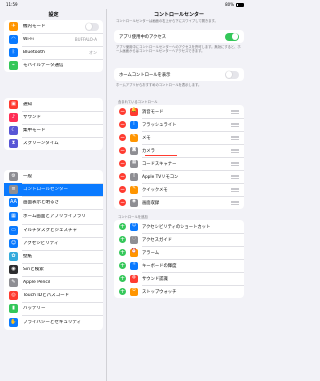 This screenshot has height=381, width=320. I want to click on sidebar-item-home-screen: ▦ ホーム画面とアプリライブラリ, so click(53, 216).